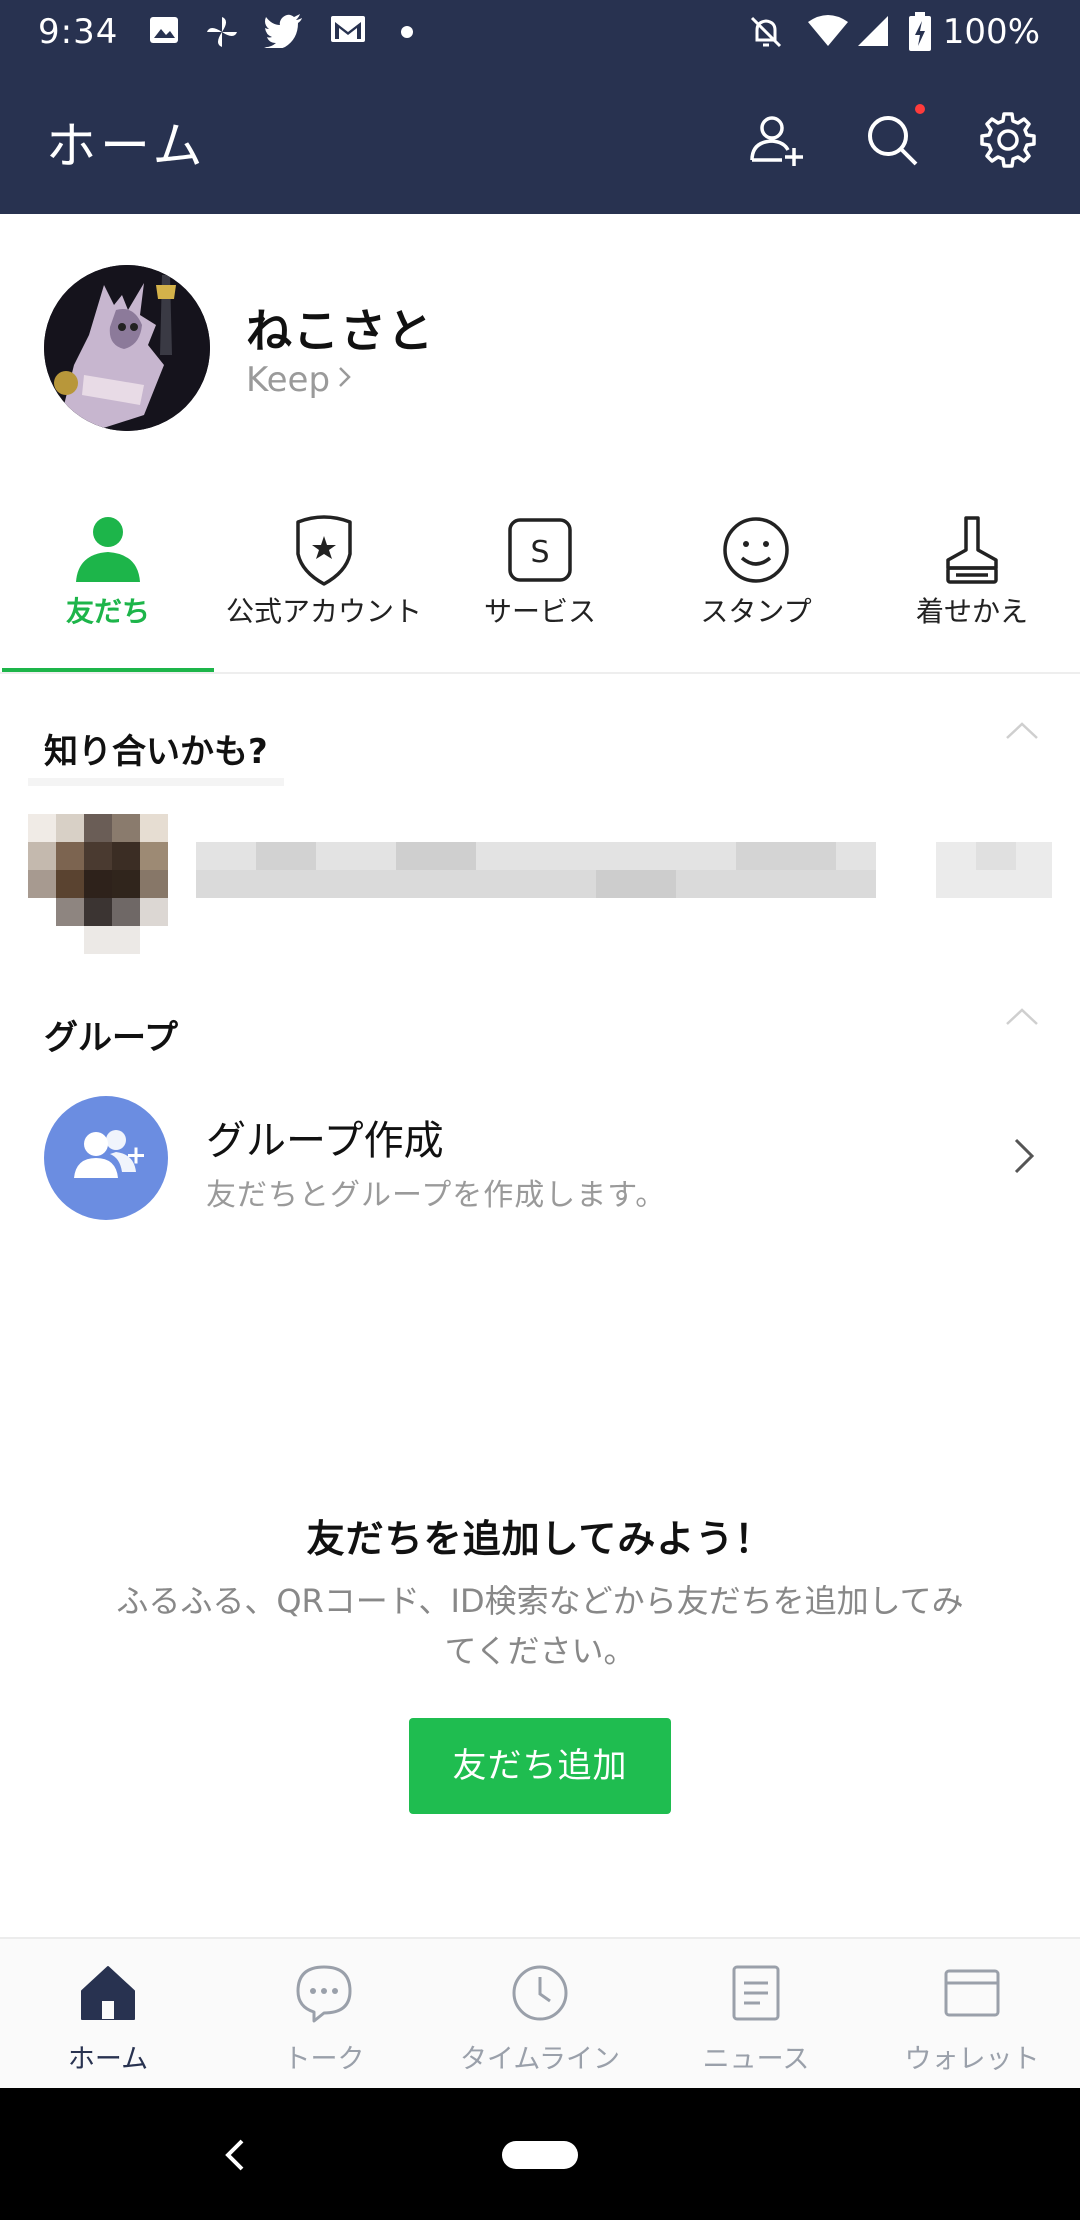  What do you see at coordinates (540, 1766) in the screenshot?
I see `add-friends-button: 友だち追加` at bounding box center [540, 1766].